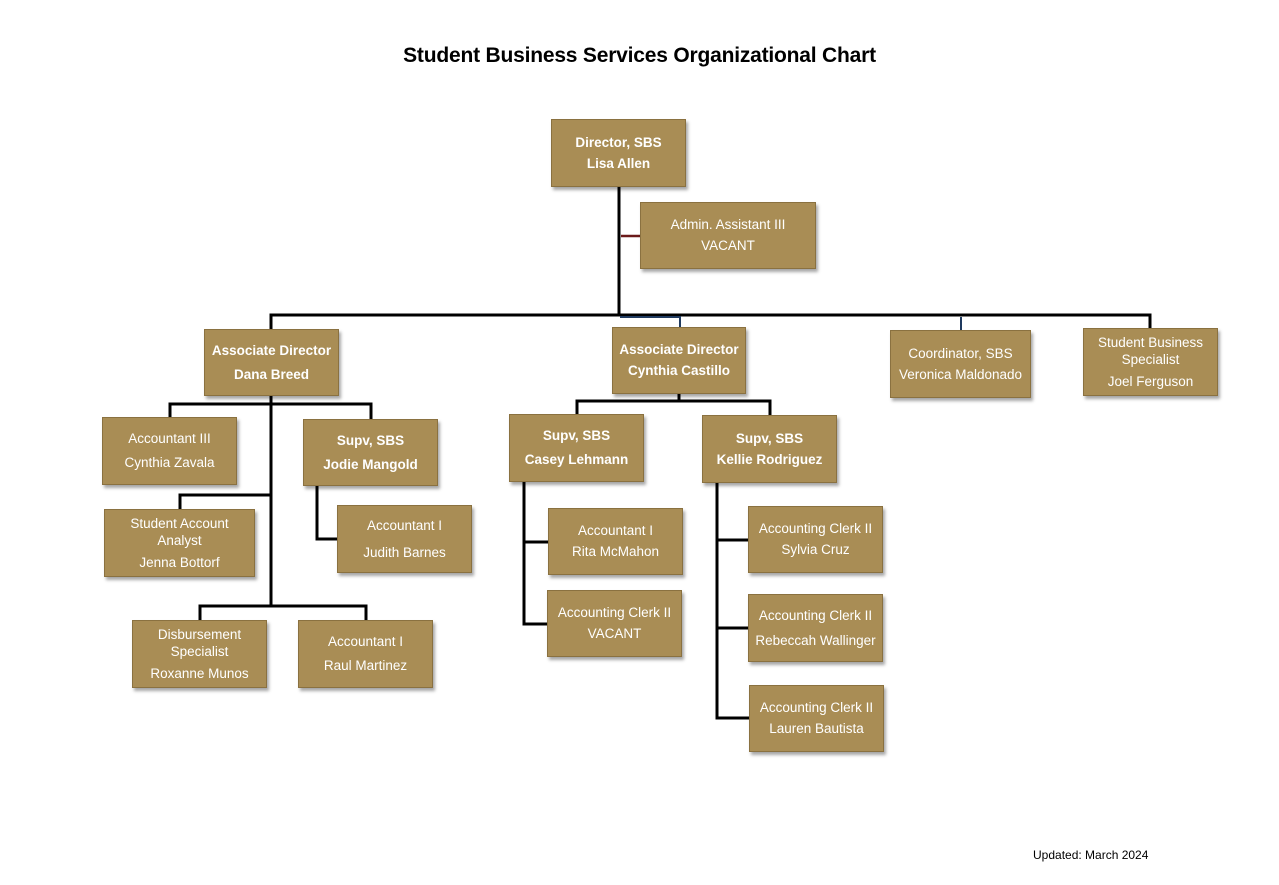  I want to click on node-admin-assistant: Admin. Assistant III VACANT, so click(728, 235).